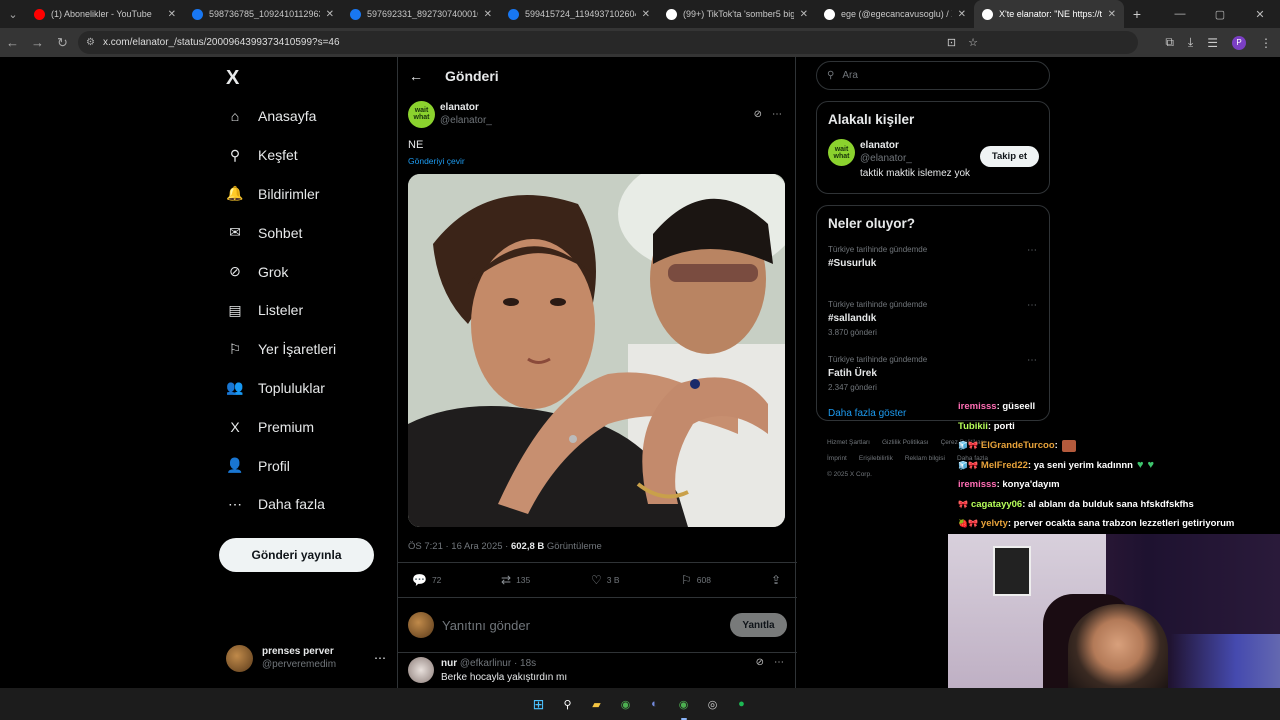  What do you see at coordinates (895, 14) in the screenshot?
I see `browser-tab: ege (@egecancavusoglu) / X ✕` at bounding box center [895, 14].